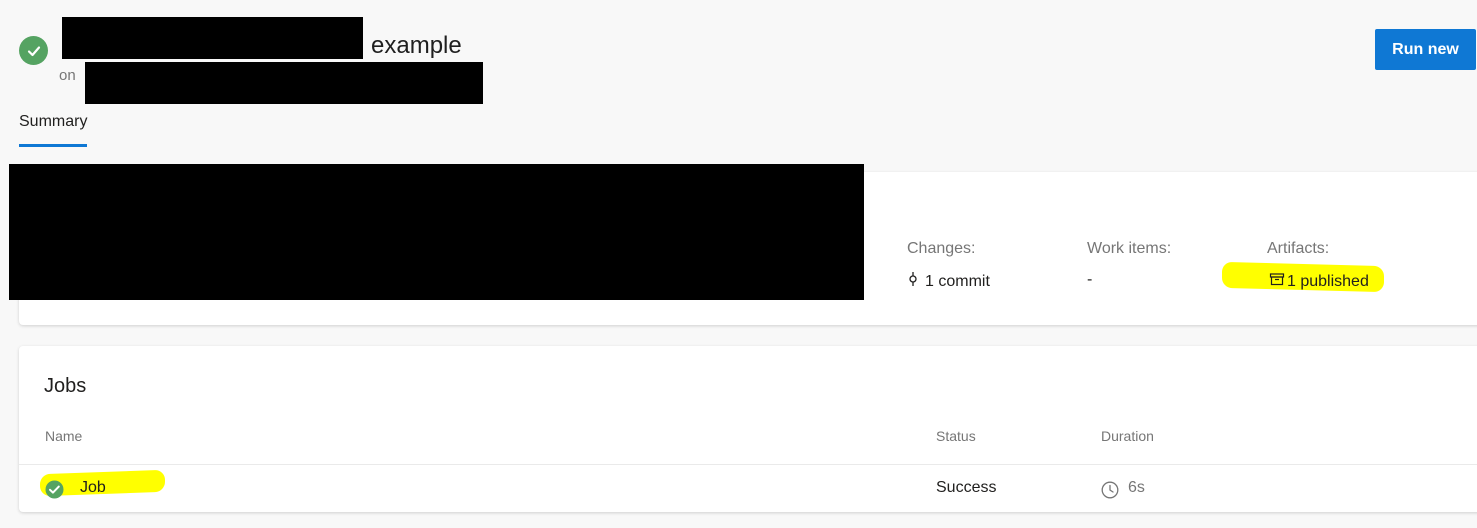 This screenshot has height=528, width=1477. Describe the element at coordinates (65, 386) in the screenshot. I see `jobs-title: Jobs` at that location.